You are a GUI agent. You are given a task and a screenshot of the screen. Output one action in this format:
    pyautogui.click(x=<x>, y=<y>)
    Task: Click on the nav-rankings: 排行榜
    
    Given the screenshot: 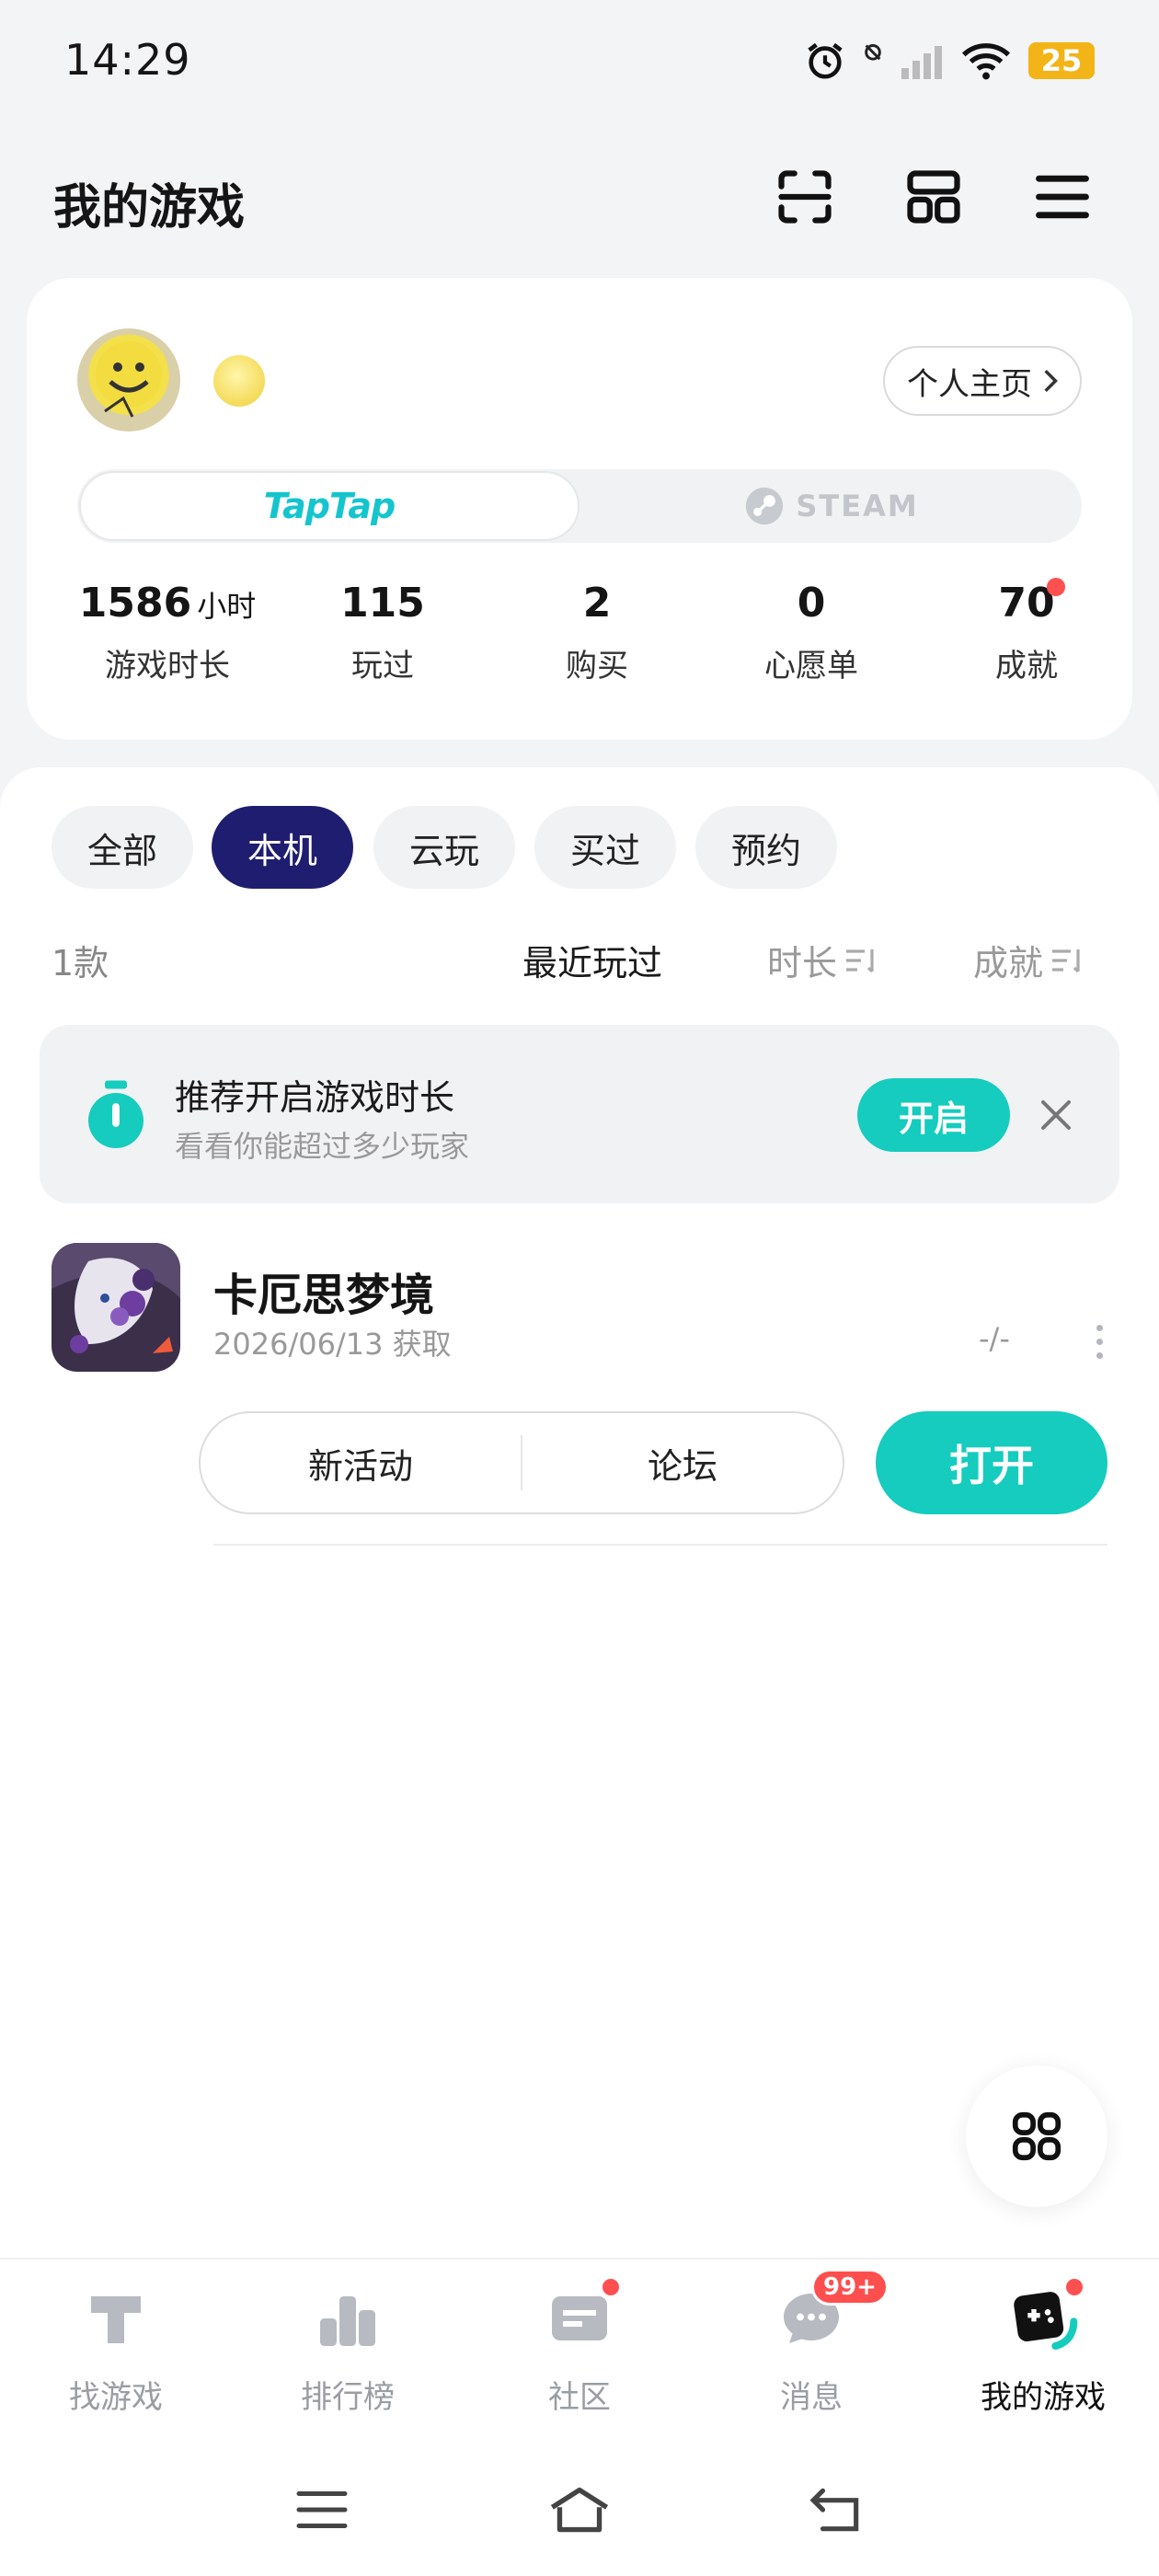 What is the action you would take?
    pyautogui.click(x=348, y=2349)
    